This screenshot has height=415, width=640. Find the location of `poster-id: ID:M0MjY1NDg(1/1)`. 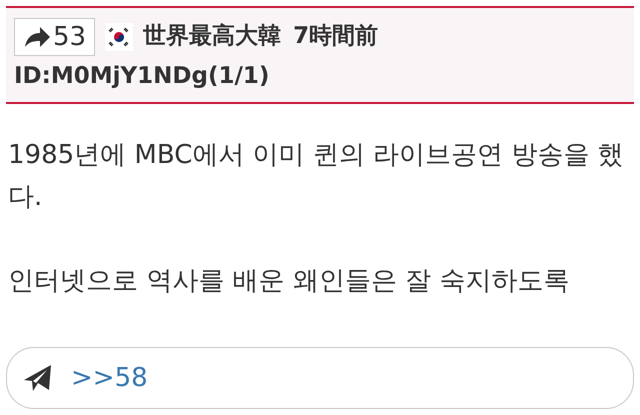

poster-id: ID:M0MjY1NDg(1/1) is located at coordinates (142, 76).